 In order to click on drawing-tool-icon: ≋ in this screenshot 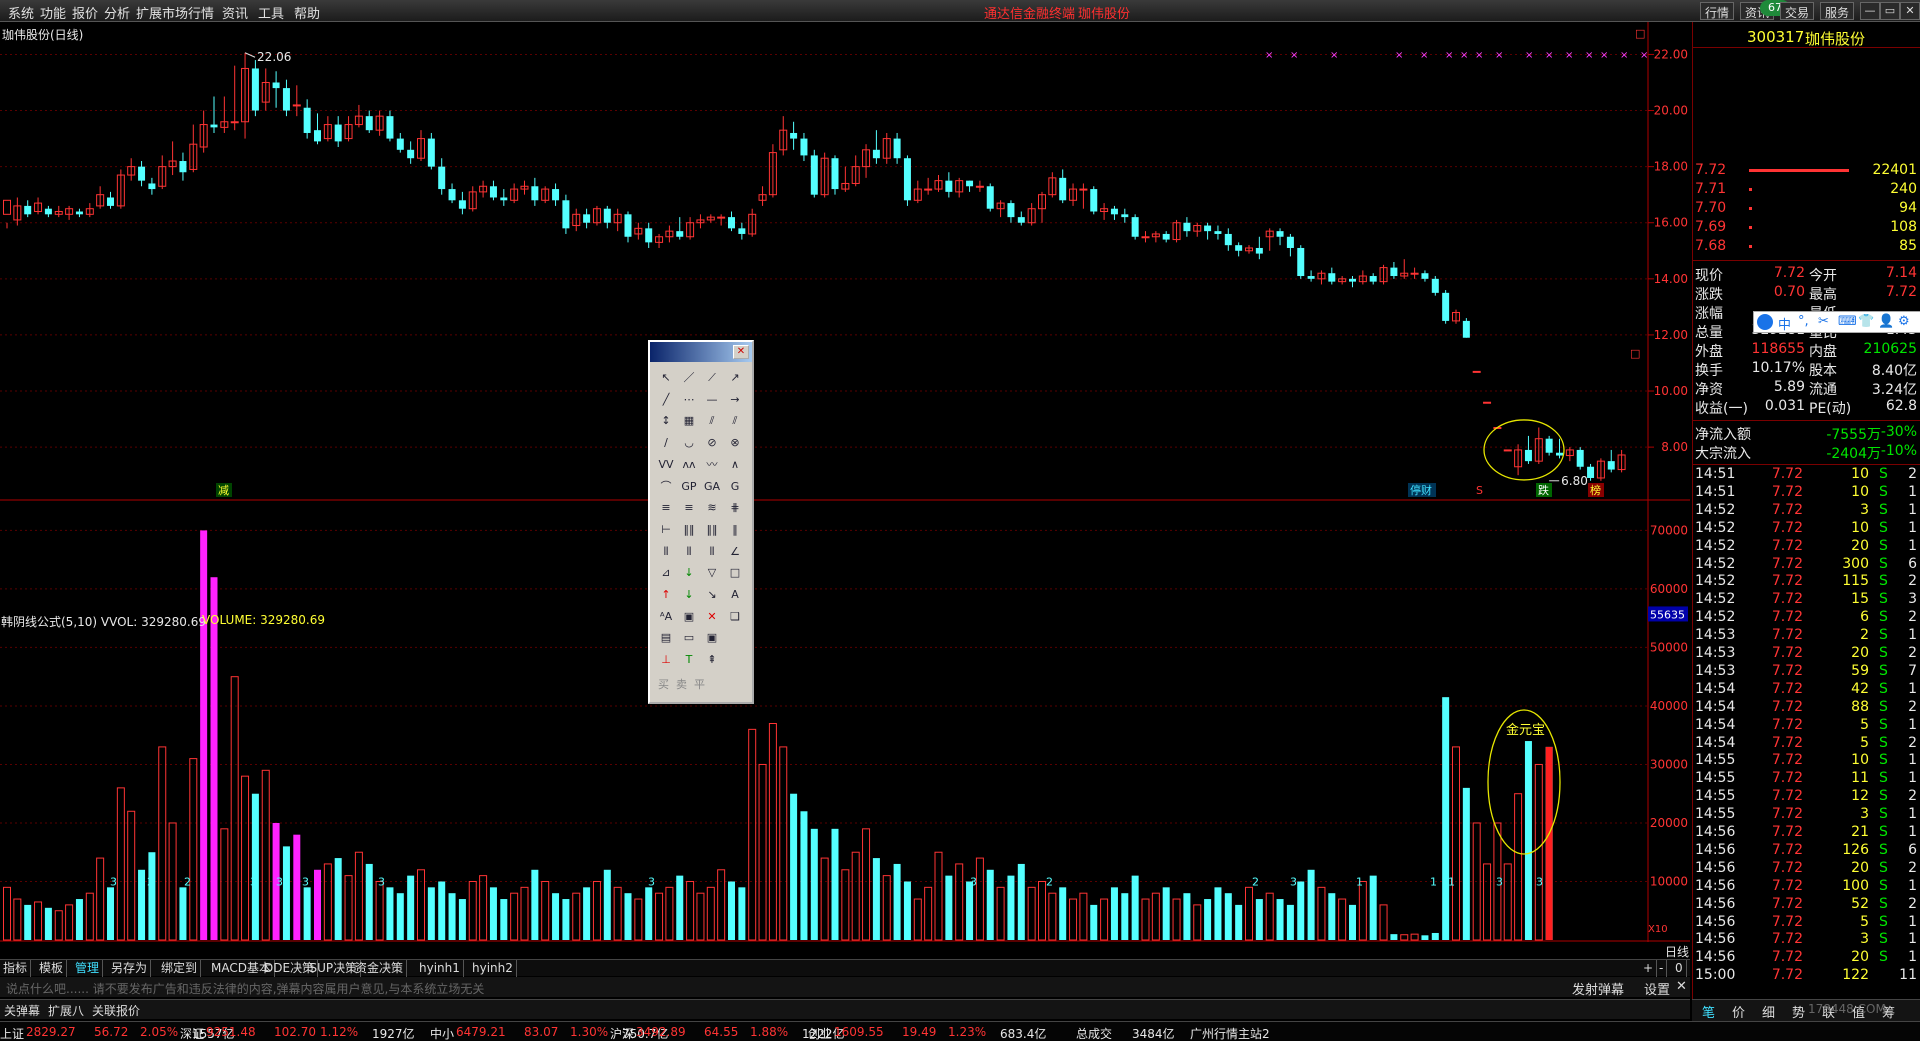, I will do `click(712, 507)`.